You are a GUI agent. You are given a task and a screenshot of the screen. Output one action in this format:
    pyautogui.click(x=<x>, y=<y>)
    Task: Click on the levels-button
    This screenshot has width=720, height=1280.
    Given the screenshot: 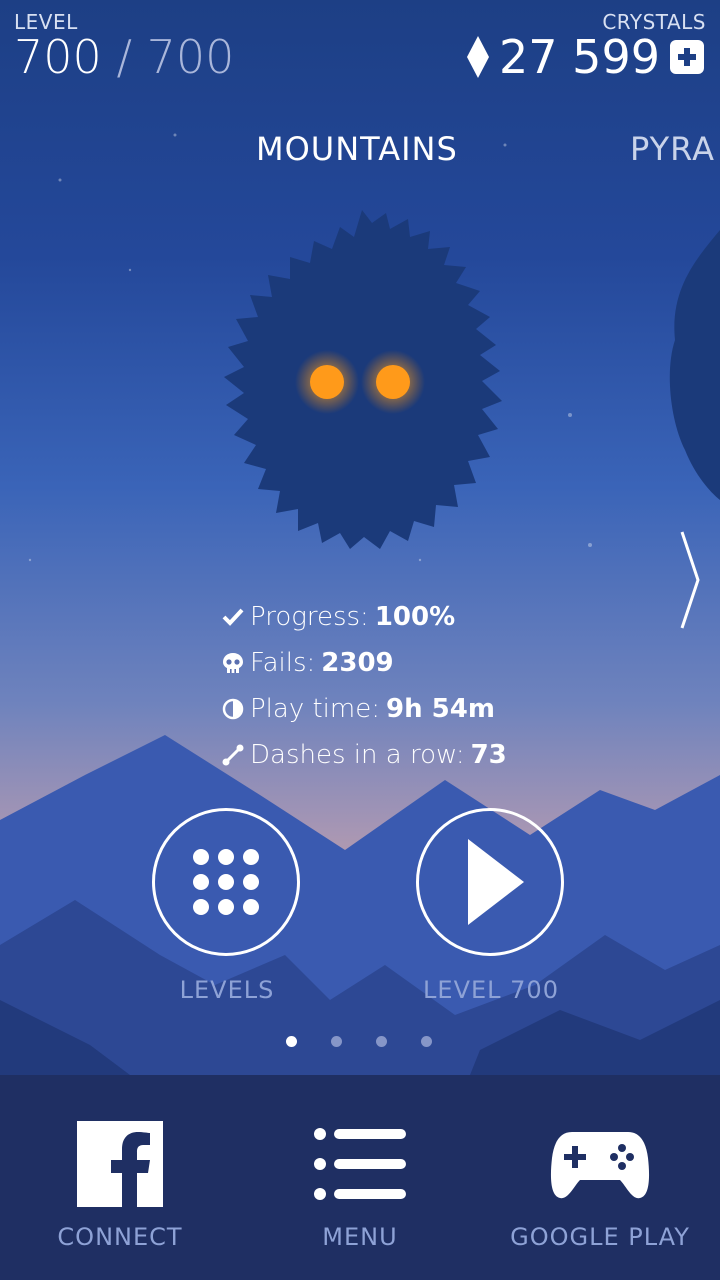 What is the action you would take?
    pyautogui.click(x=226, y=882)
    